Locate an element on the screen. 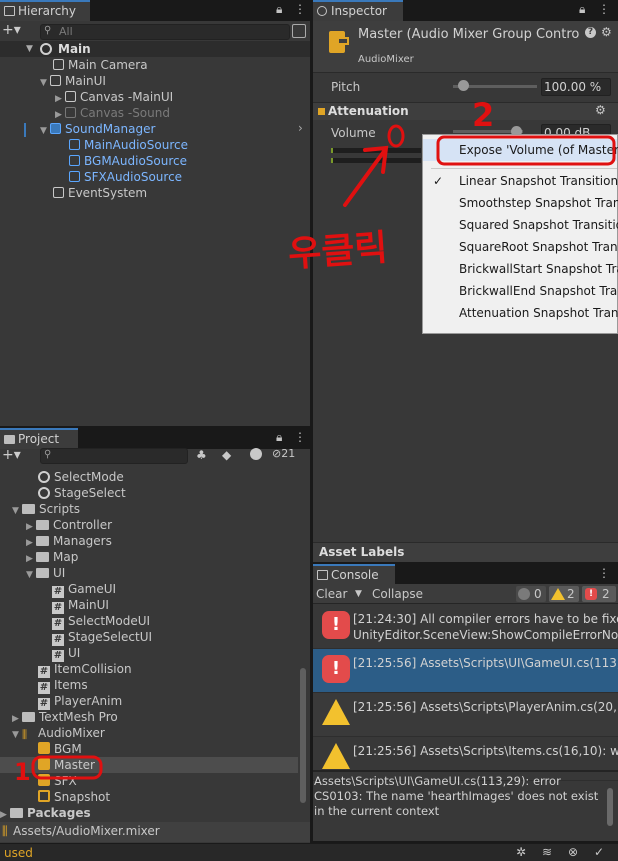  search-by-label-icon: ◆ is located at coordinates (226, 455).